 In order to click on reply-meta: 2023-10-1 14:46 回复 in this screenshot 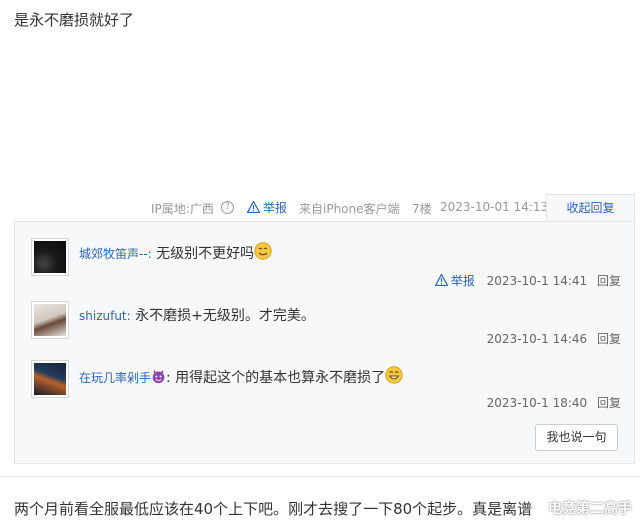, I will do `click(554, 338)`.